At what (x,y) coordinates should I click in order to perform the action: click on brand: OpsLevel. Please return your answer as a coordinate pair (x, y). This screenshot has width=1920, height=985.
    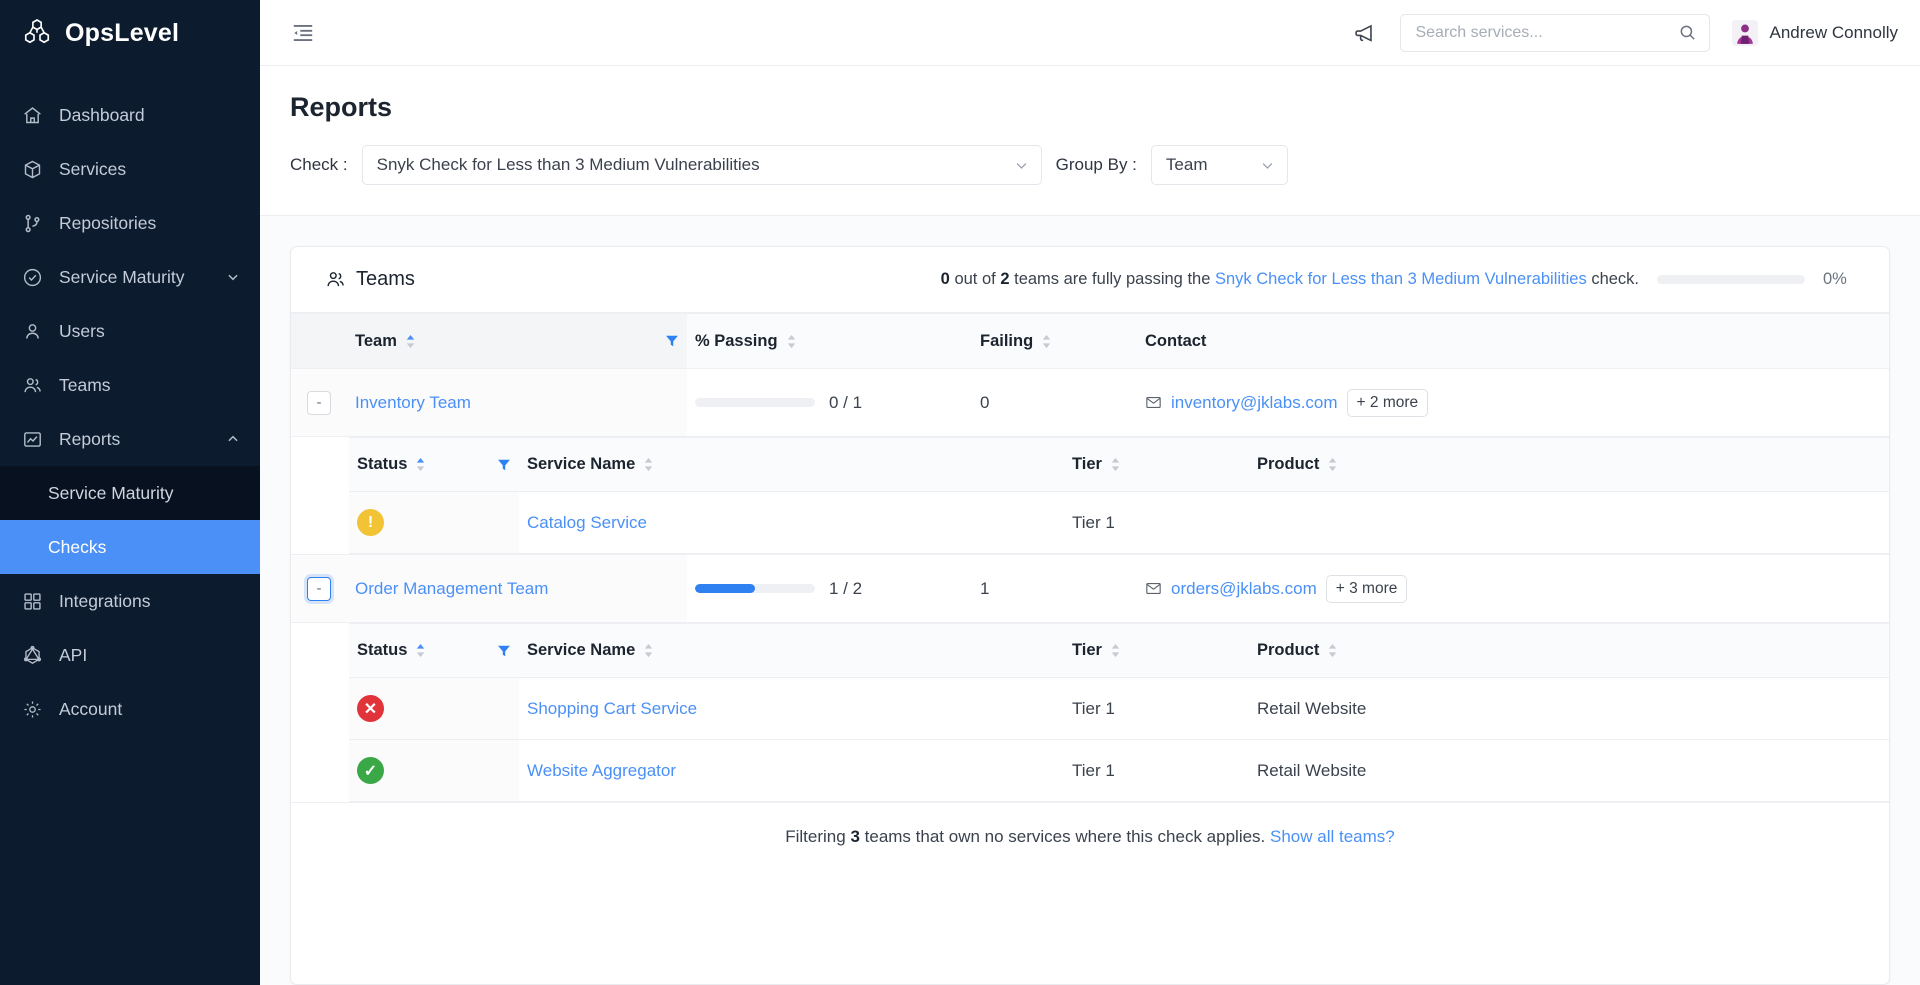
    Looking at the image, I should click on (130, 33).